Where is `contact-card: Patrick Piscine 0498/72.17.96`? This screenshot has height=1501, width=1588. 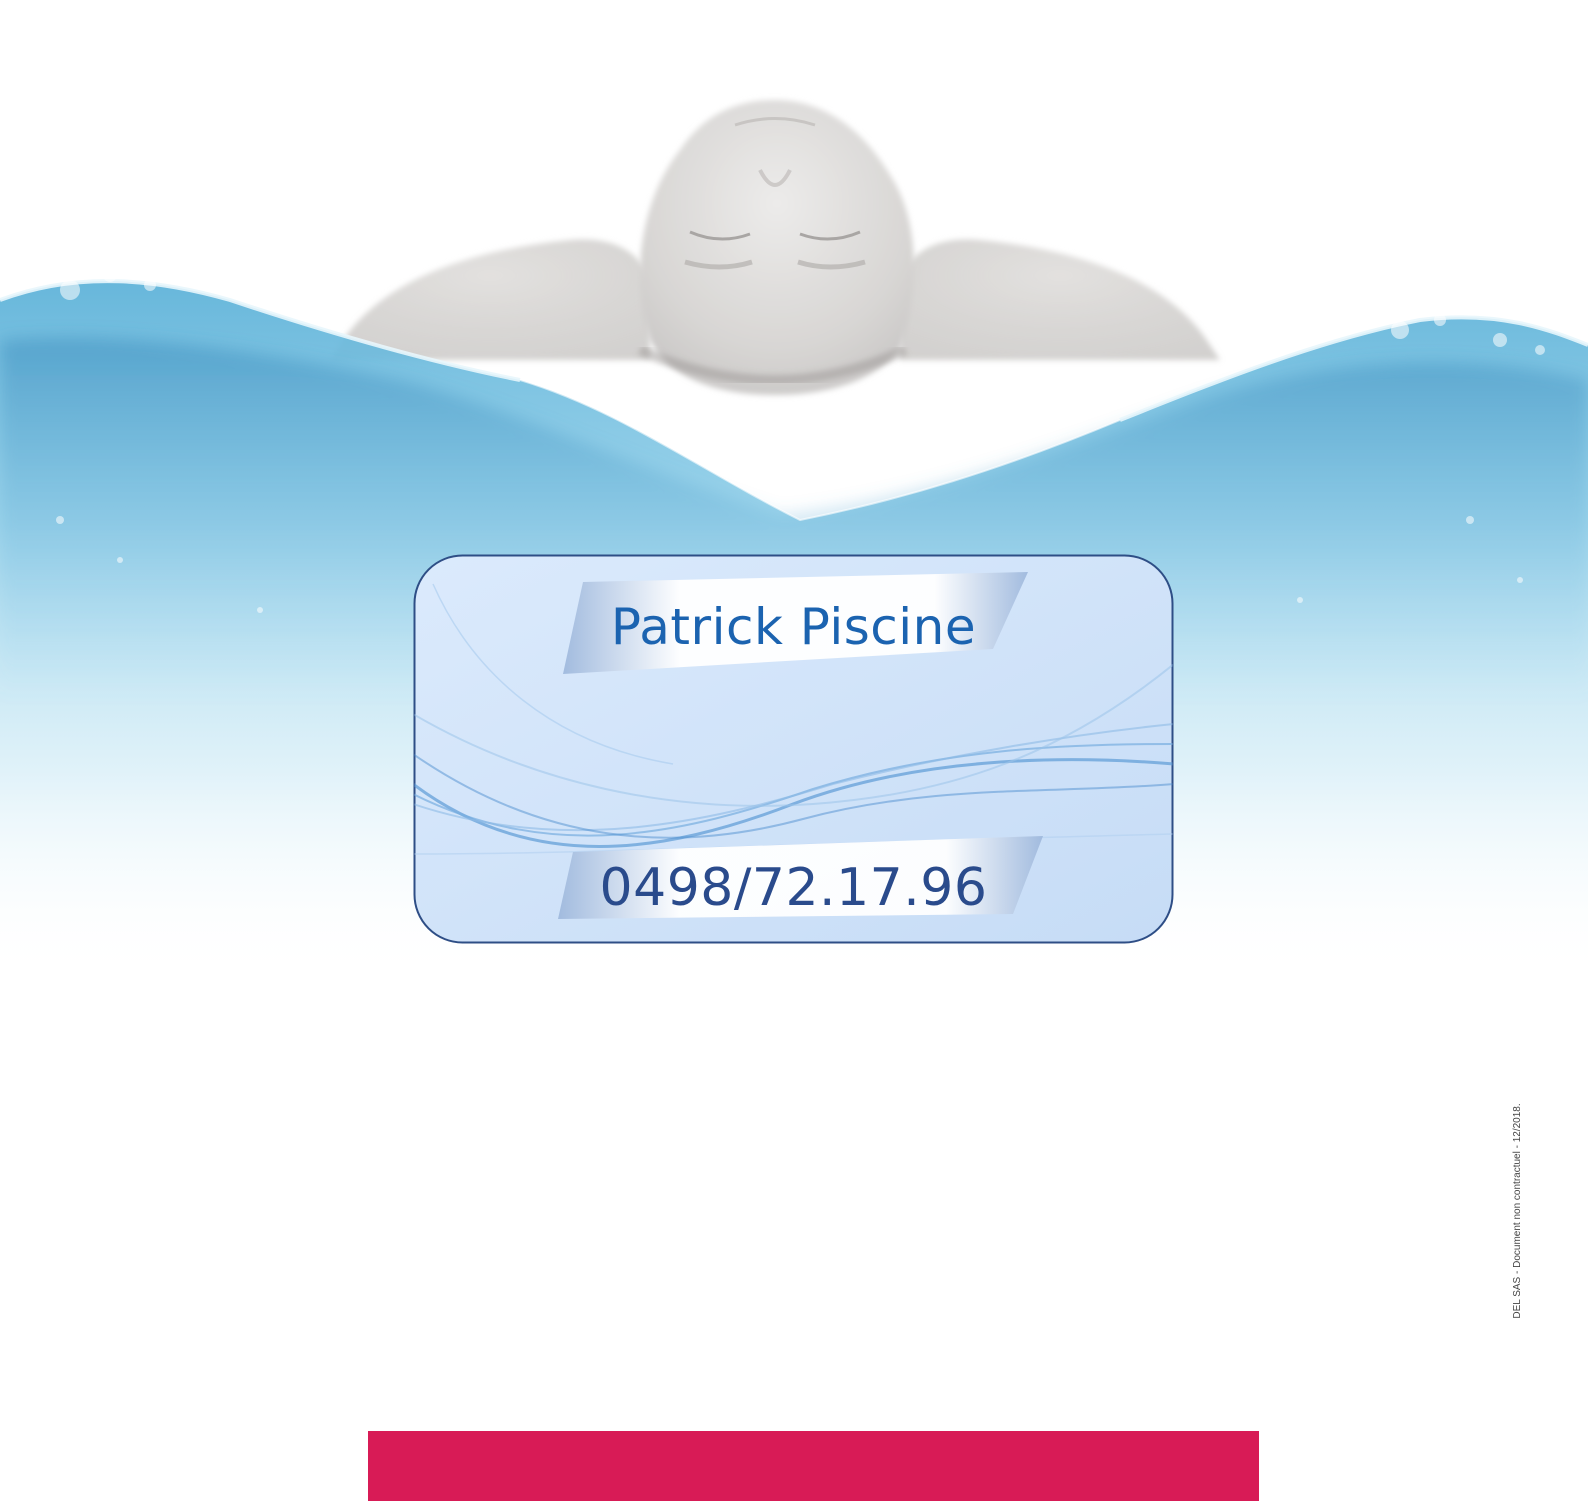
contact-card: Patrick Piscine 0498/72.17.96 is located at coordinates (793, 749).